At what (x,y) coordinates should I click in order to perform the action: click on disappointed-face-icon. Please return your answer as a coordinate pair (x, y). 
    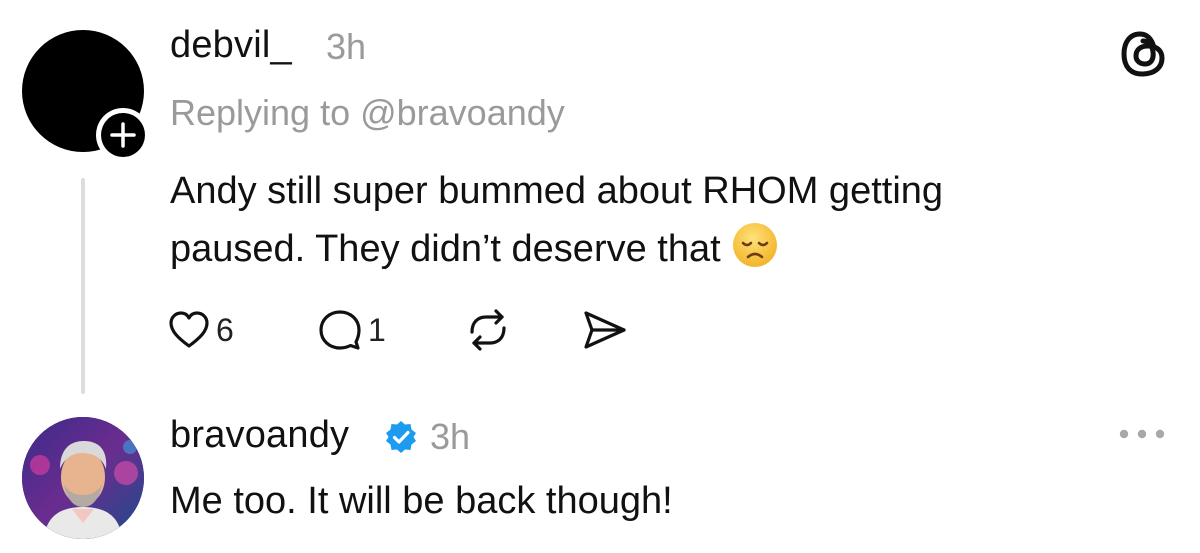
    Looking at the image, I should click on (754, 245).